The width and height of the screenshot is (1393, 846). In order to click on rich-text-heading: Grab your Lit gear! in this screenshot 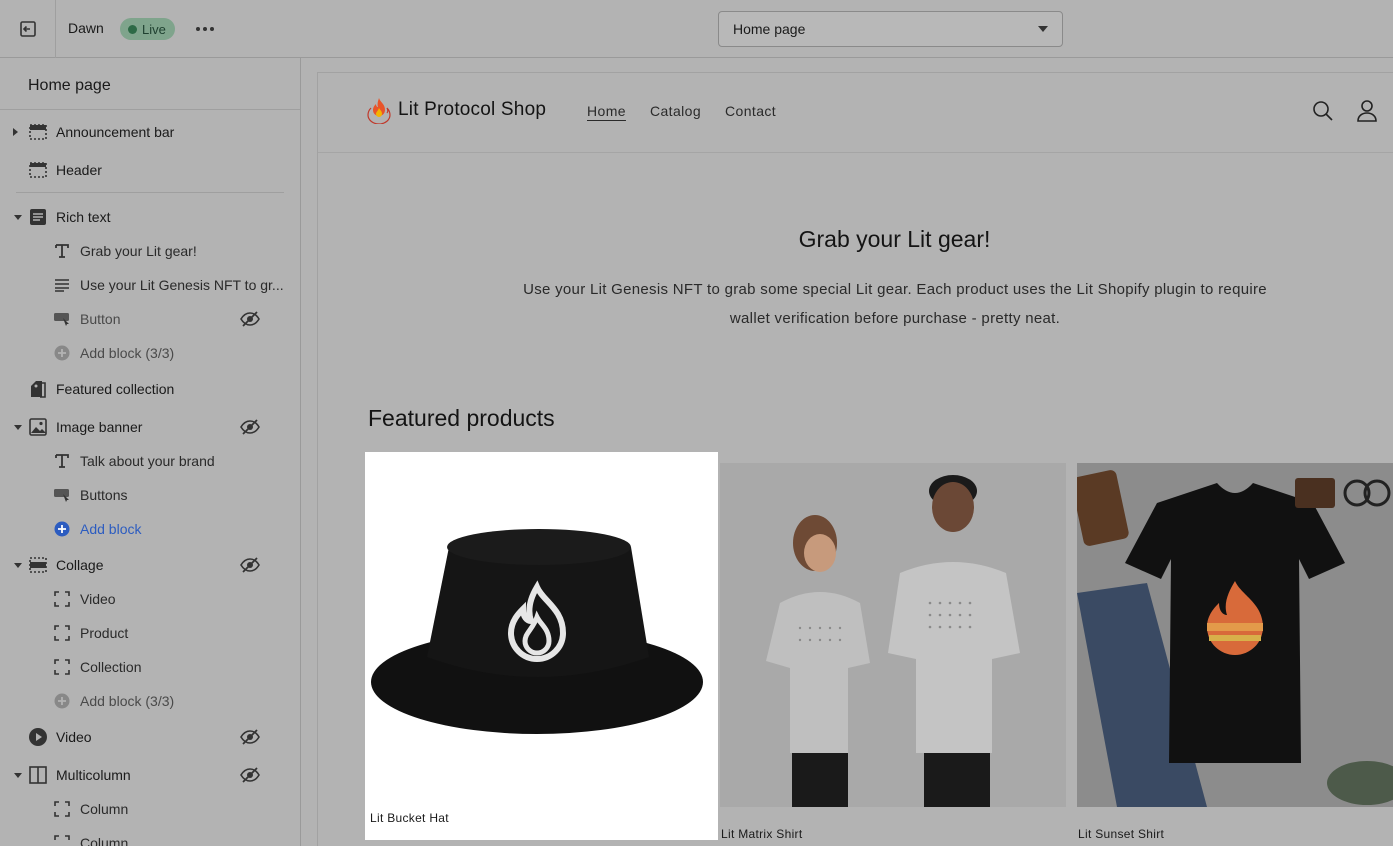, I will do `click(894, 239)`.